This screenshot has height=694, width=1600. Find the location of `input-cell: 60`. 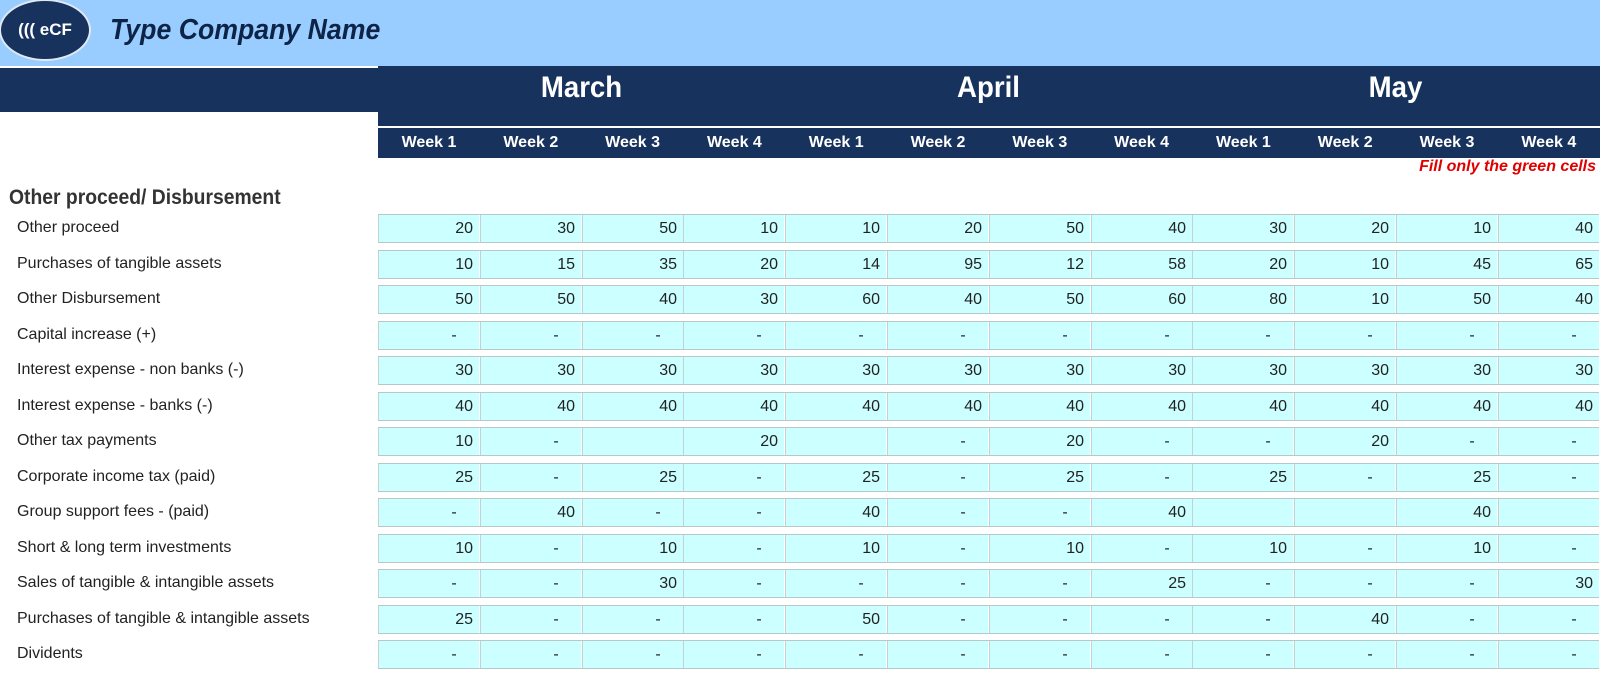

input-cell: 60 is located at coordinates (835, 299).